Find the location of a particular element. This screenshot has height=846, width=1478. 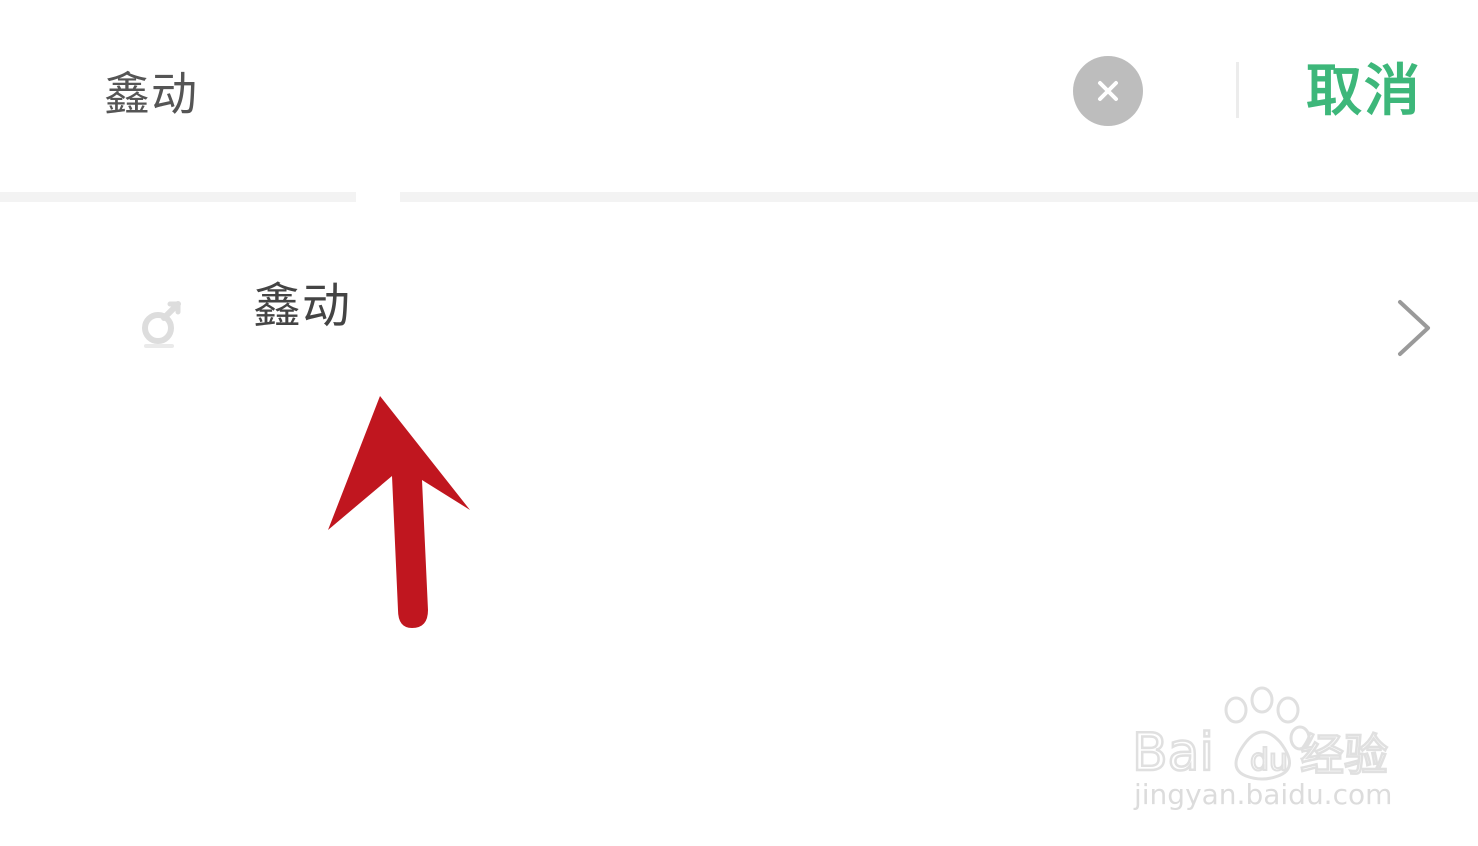

svg-text: 经验 is located at coordinates (1344, 755).